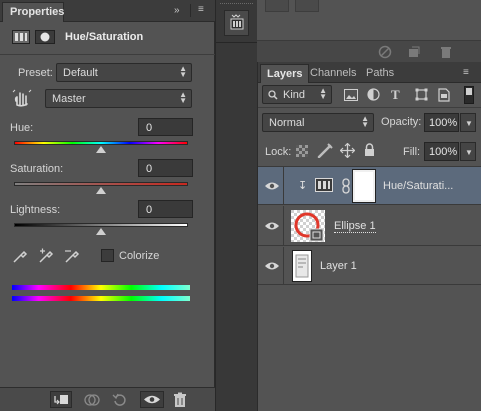 Image resolution: width=481 pixels, height=411 pixels. What do you see at coordinates (338, 266) in the screenshot?
I see `layer-name: Layer 1` at bounding box center [338, 266].